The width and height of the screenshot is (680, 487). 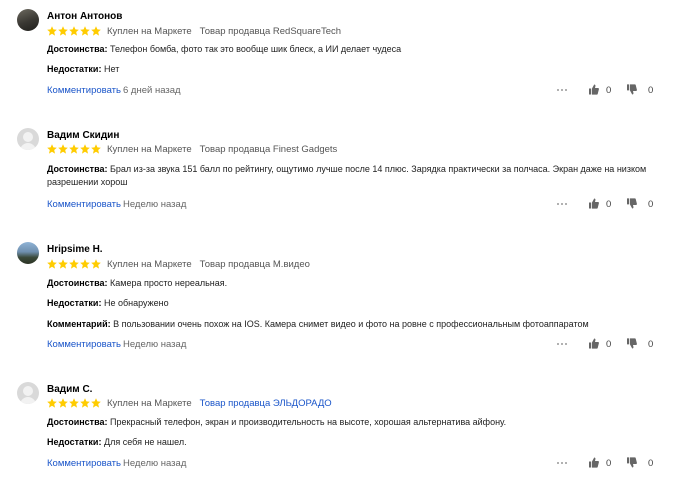 I want to click on pros-text-continued: разрешении хорош, so click(x=87, y=182).